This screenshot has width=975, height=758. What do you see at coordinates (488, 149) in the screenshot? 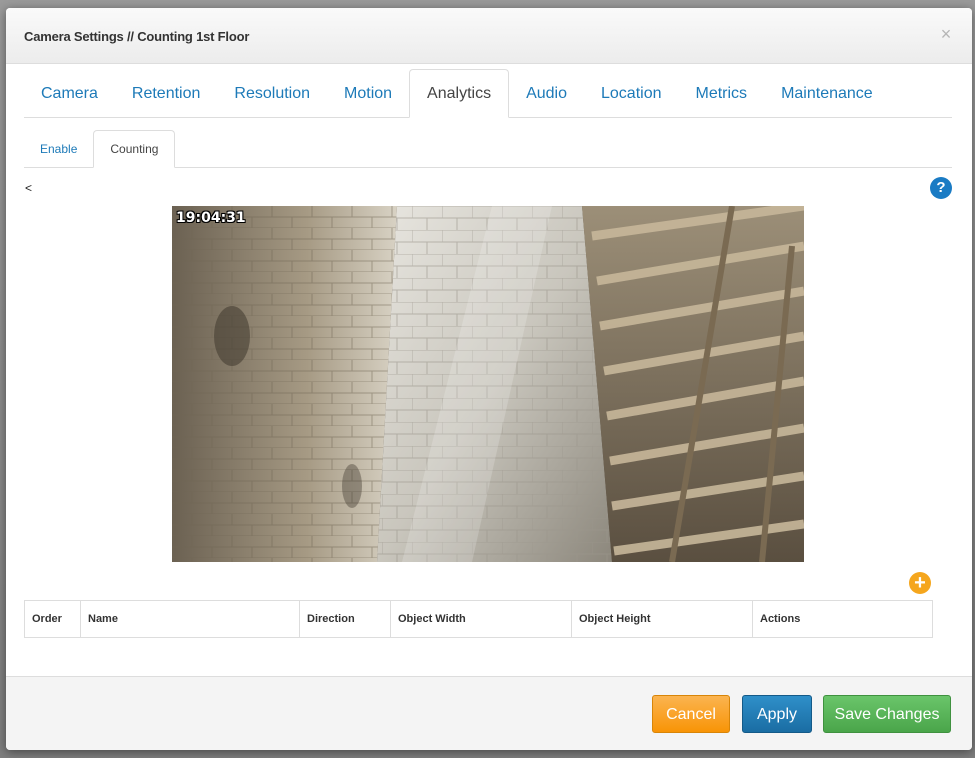
I see `analytics-sub-tabs: Enable Counting` at bounding box center [488, 149].